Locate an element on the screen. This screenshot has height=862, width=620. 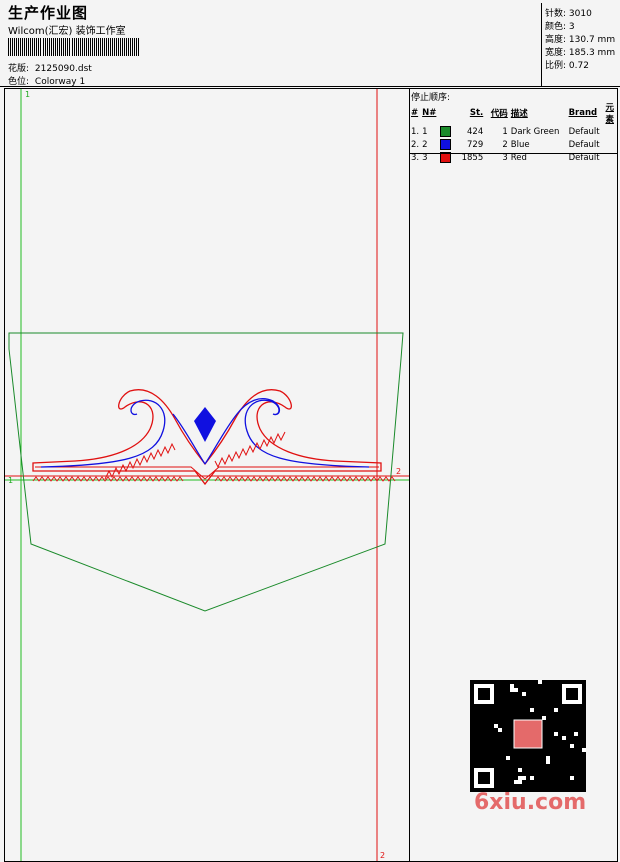
guide-label-1-top: 1 is located at coordinates (27, 94).